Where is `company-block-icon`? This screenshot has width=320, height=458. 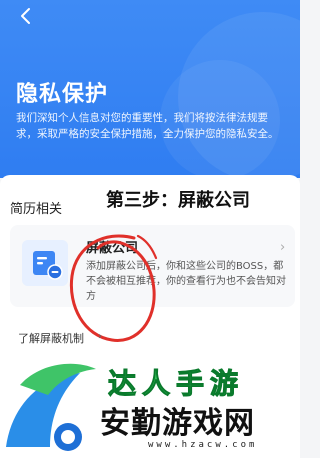 company-block-icon is located at coordinates (45, 263).